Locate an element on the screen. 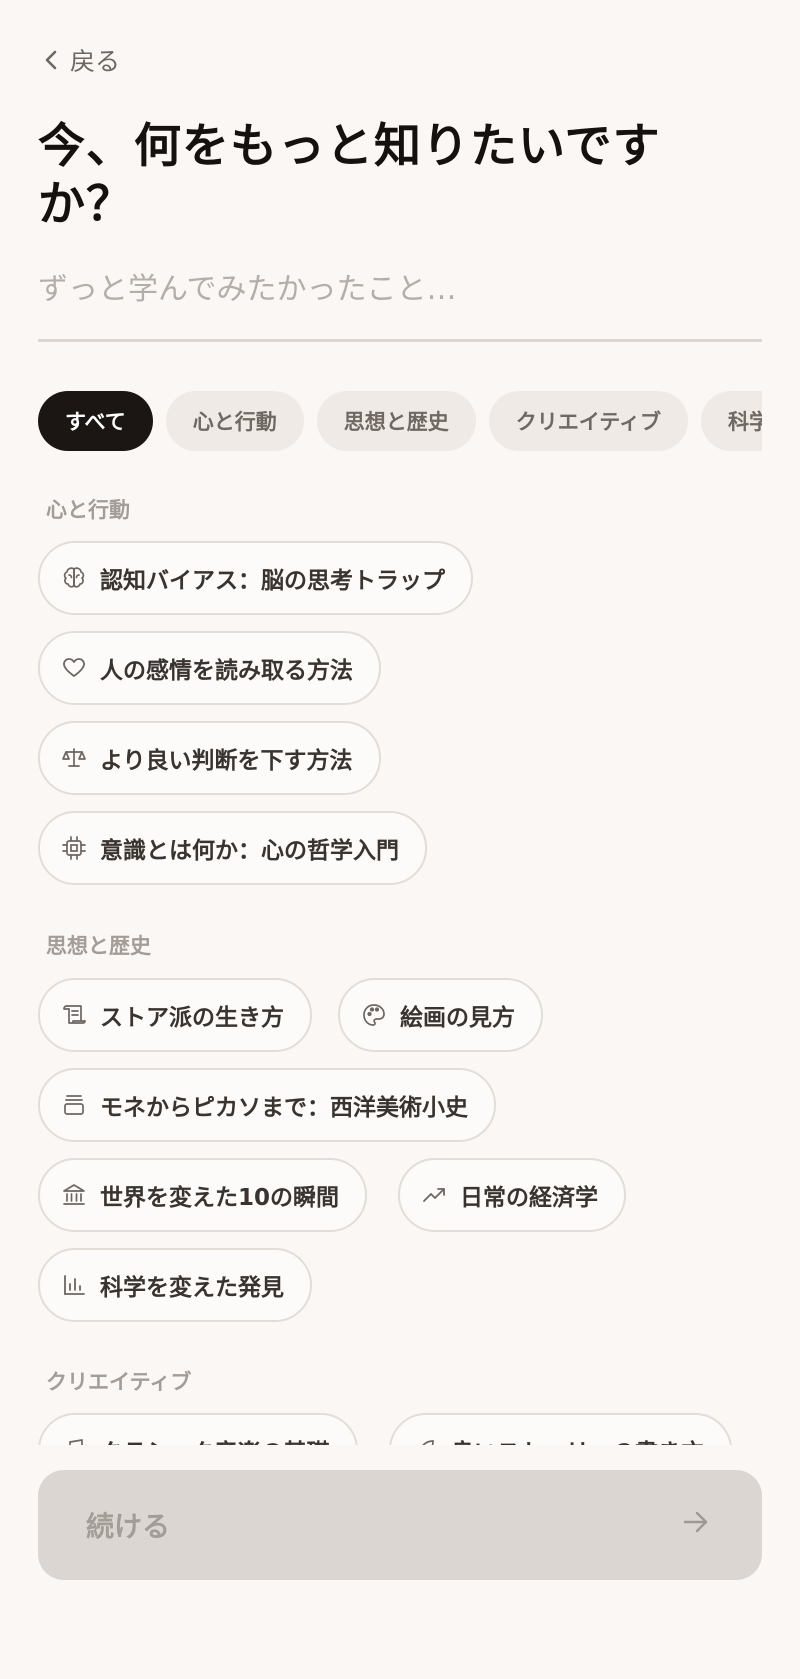 The image size is (800, 1679). tab-mind-behavior: 心と行動 is located at coordinates (234, 421).